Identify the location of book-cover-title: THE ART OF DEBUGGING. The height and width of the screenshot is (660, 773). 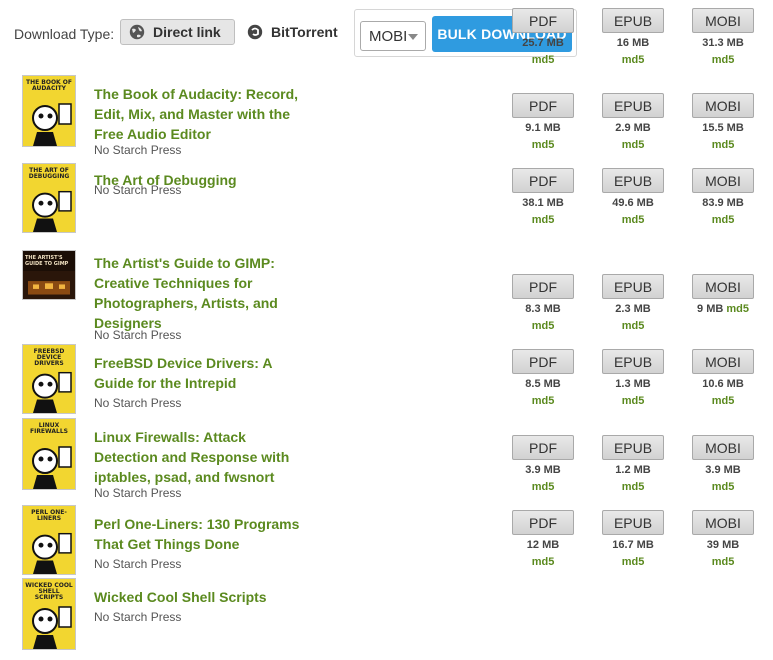
(49, 173).